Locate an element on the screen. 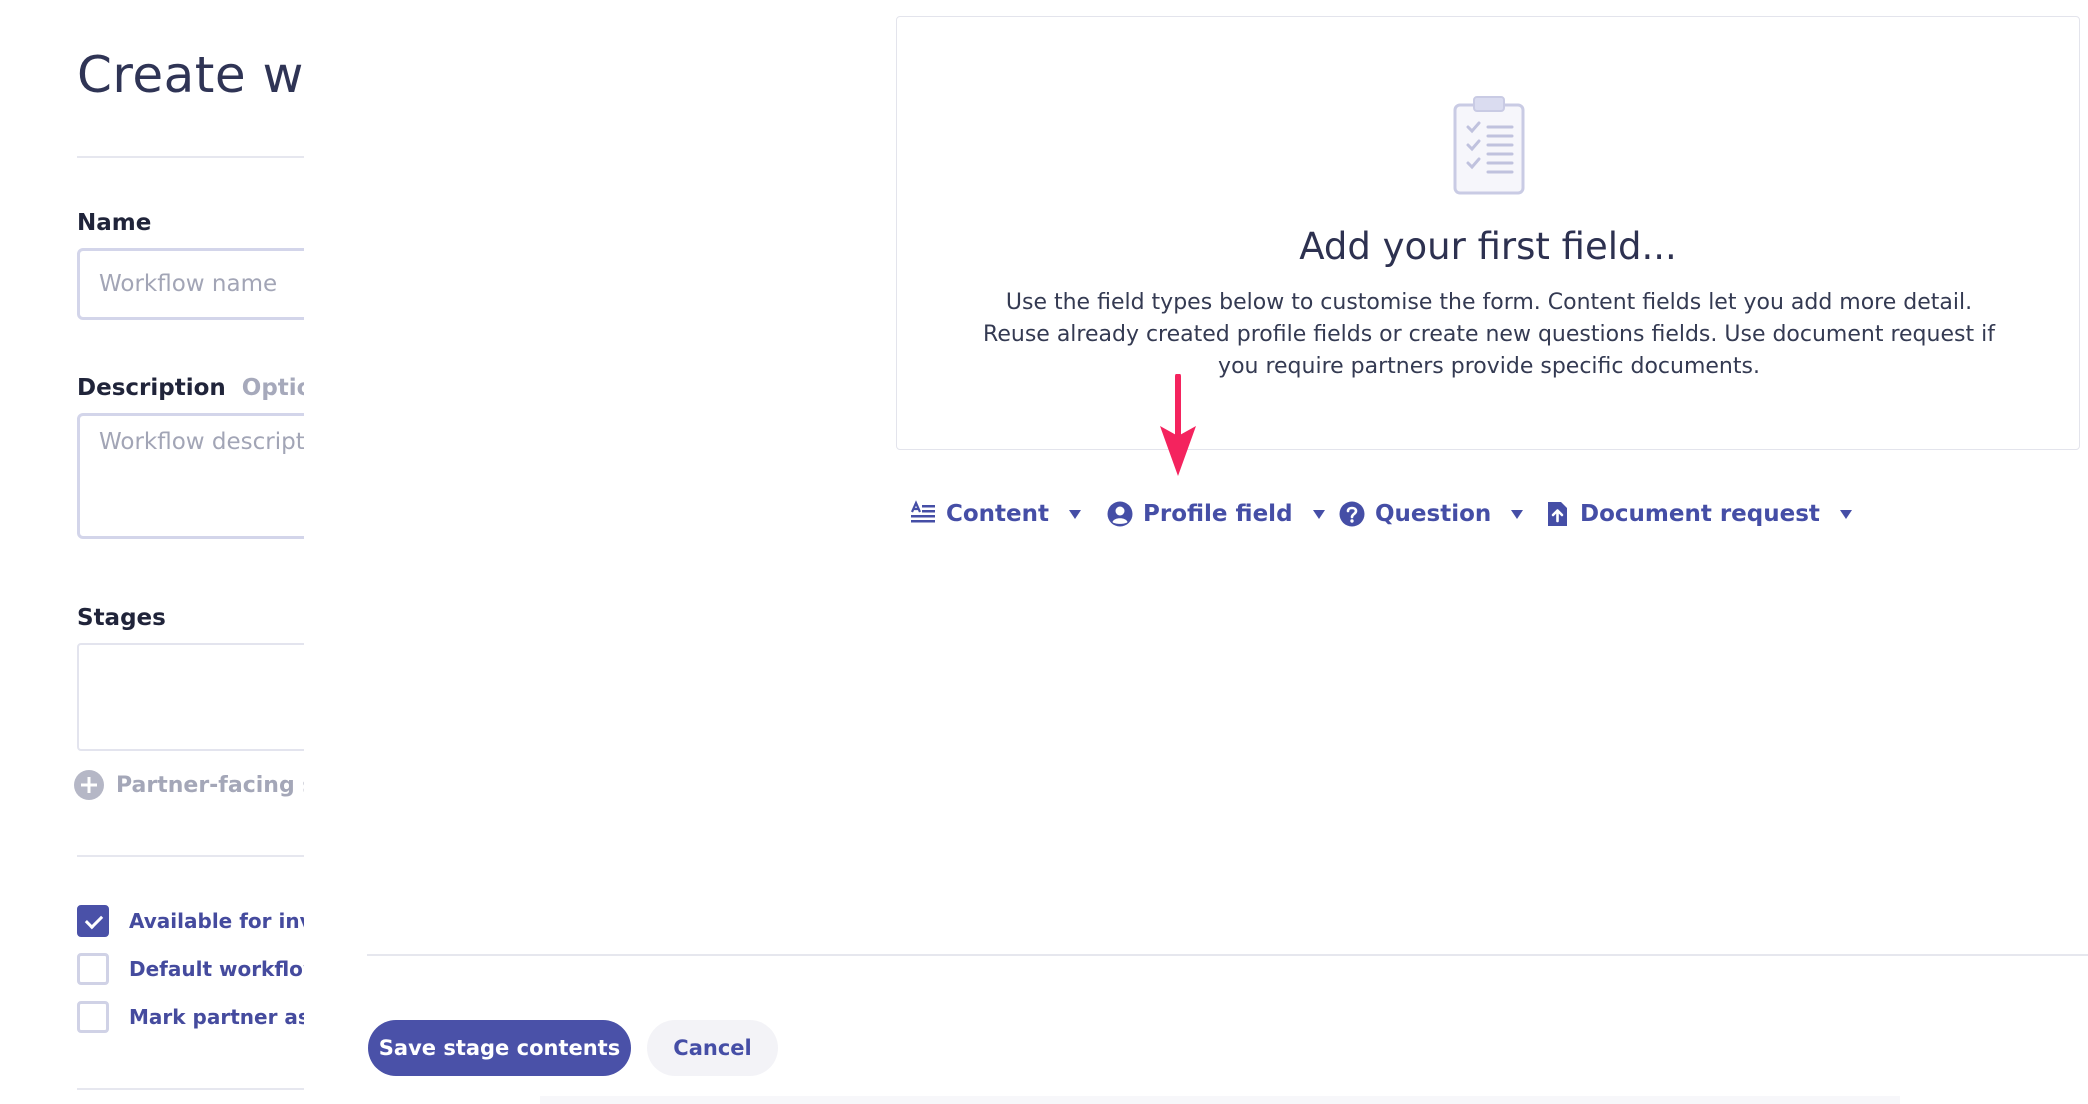 This screenshot has height=1104, width=2088. stages-label: Stages is located at coordinates (121, 618).